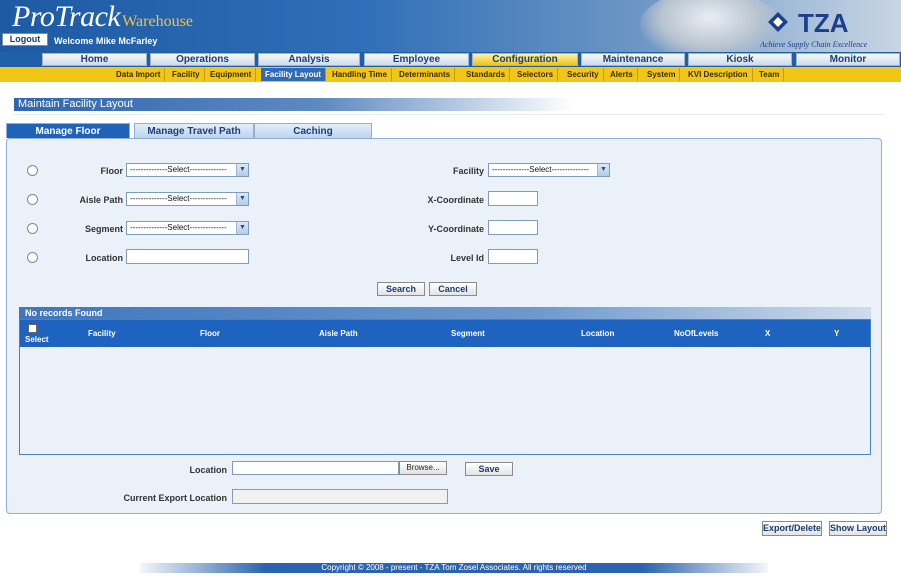 This screenshot has height=576, width=901. Describe the element at coordinates (94, 59) in the screenshot. I see `nav-home: Home` at that location.